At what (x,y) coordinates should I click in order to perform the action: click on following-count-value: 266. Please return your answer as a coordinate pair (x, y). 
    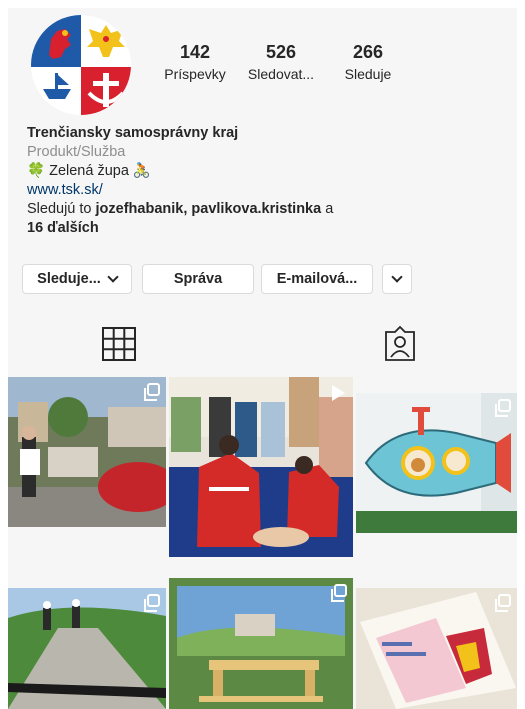
    Looking at the image, I should click on (368, 52).